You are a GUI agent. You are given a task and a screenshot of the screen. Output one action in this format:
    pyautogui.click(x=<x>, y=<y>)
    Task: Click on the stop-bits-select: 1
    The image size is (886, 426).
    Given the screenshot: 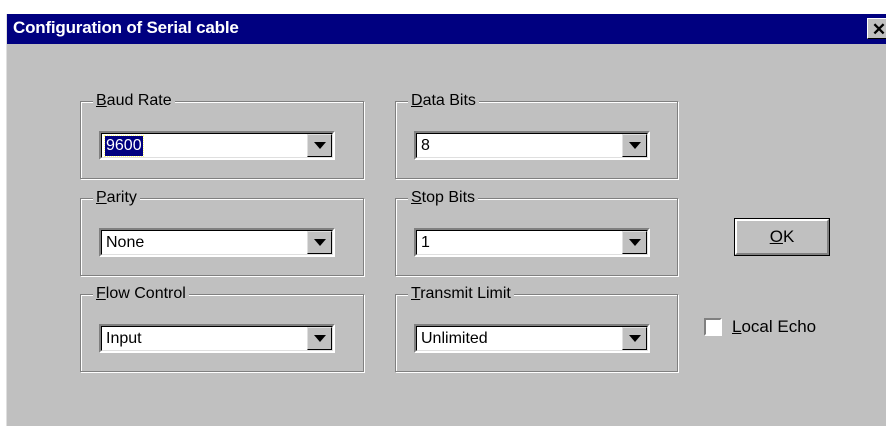 What is the action you would take?
    pyautogui.click(x=532, y=242)
    